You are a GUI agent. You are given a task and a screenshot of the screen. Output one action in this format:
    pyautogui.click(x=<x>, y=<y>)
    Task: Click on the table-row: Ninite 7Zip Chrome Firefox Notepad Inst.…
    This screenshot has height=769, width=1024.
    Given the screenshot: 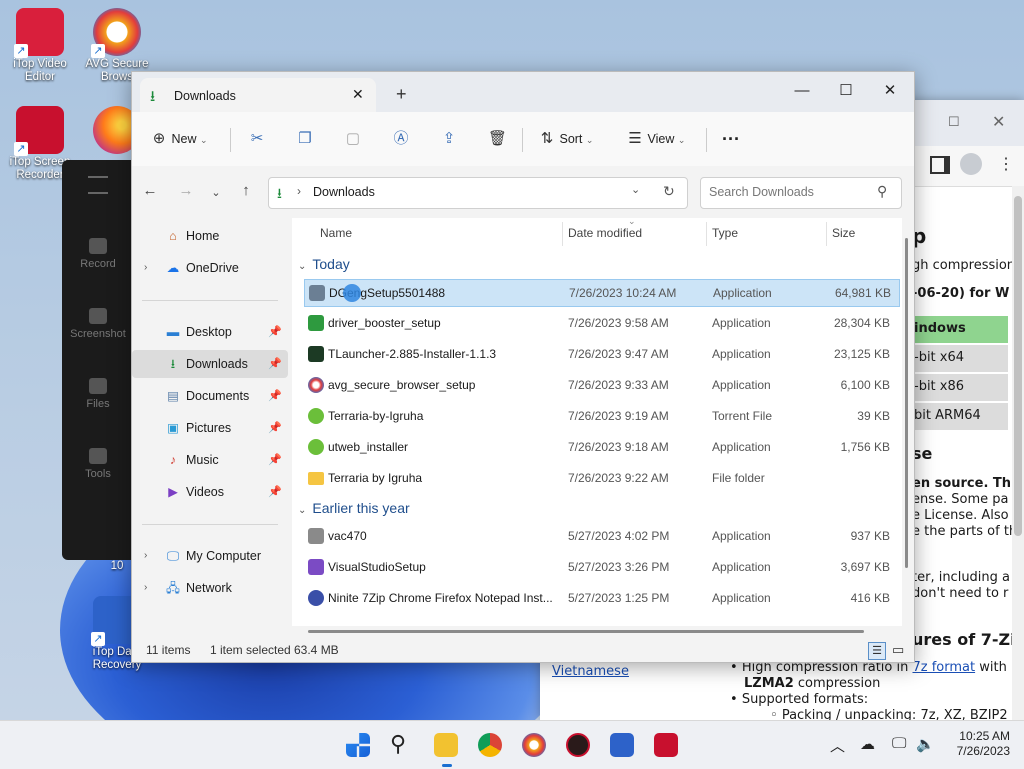 What is the action you would take?
    pyautogui.click(x=601, y=598)
    